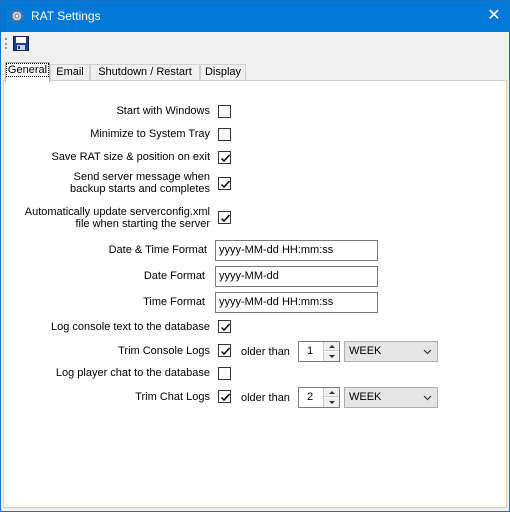 The image size is (510, 512). What do you see at coordinates (265, 398) in the screenshot?
I see `trim-chat-older-than-label: older than` at bounding box center [265, 398].